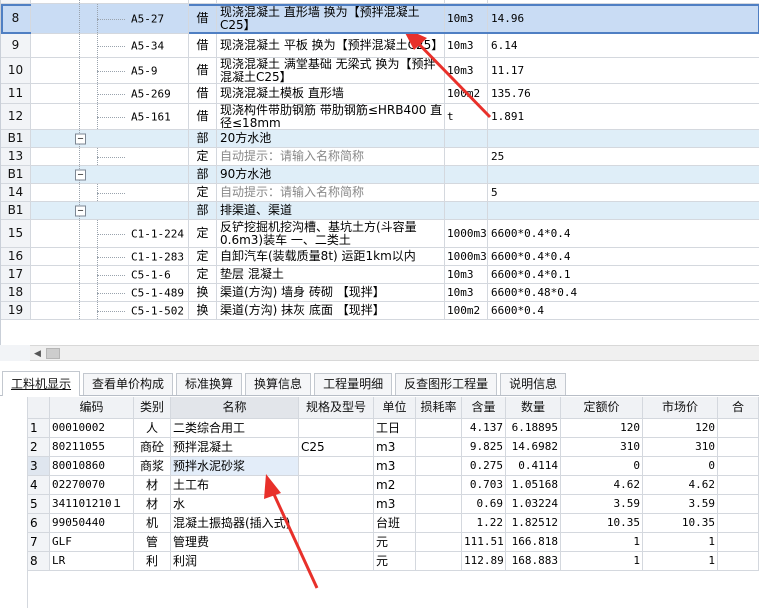  I want to click on material-name: 二类综合用工, so click(235, 428).